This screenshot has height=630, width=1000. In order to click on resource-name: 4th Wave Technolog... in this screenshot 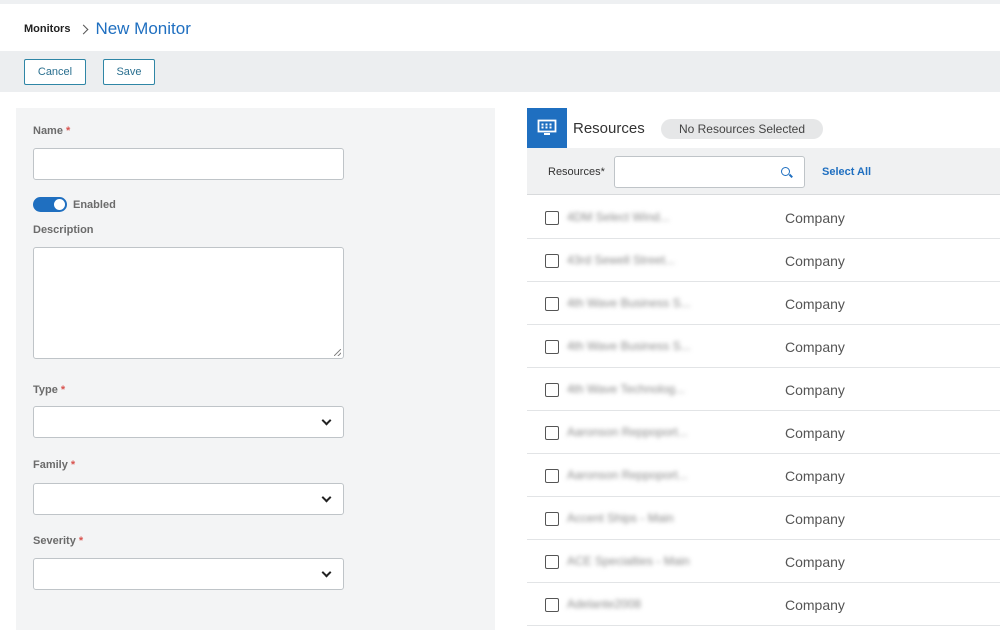, I will do `click(626, 389)`.